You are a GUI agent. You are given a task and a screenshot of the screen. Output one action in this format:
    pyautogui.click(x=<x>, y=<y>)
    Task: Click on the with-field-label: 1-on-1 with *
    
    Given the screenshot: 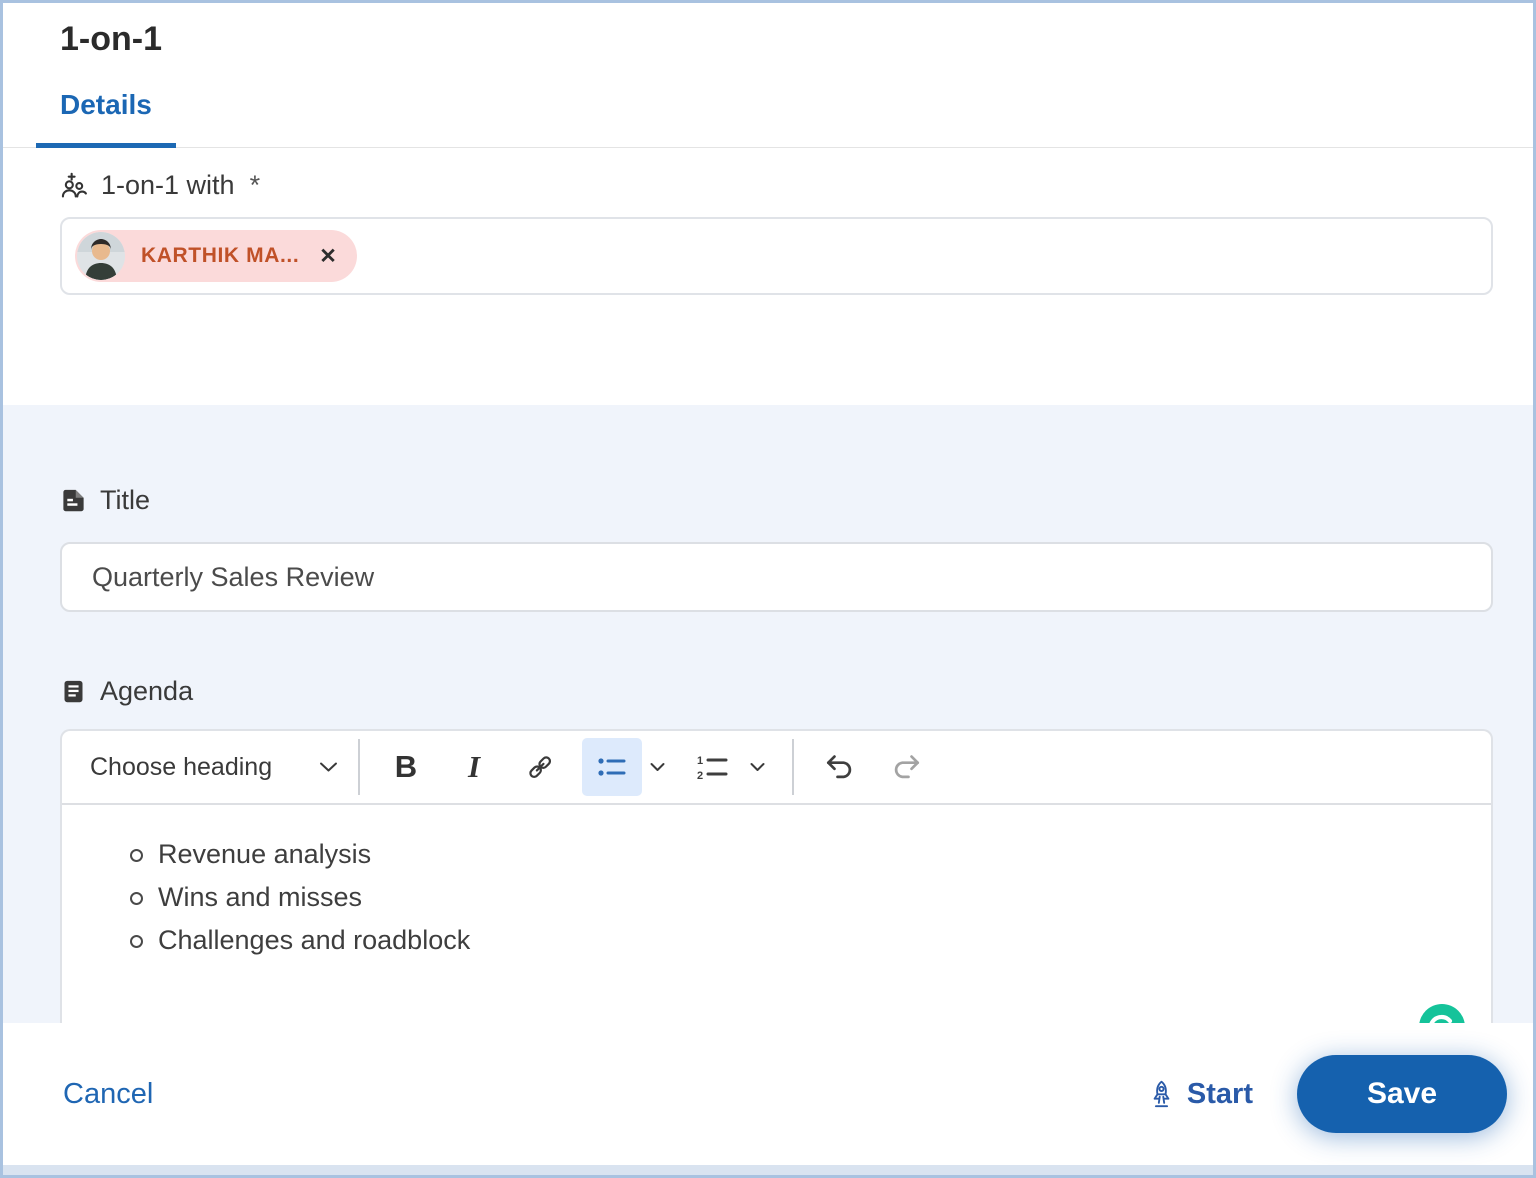 What is the action you would take?
    pyautogui.click(x=776, y=185)
    